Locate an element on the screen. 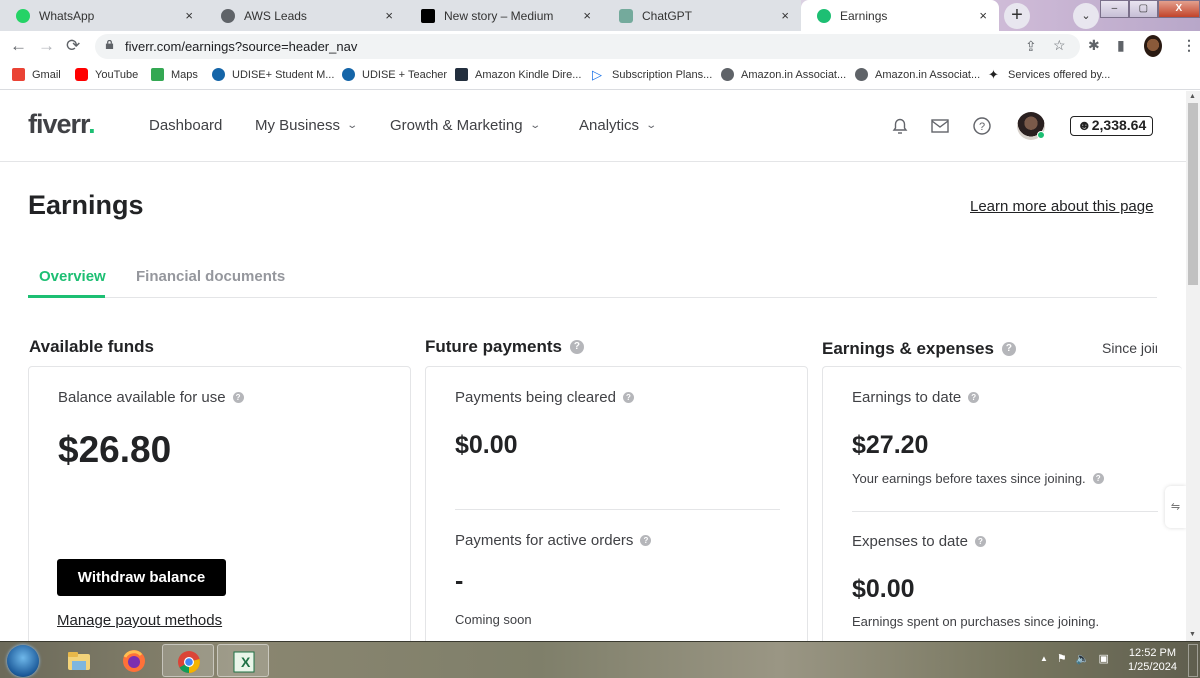 The height and width of the screenshot is (678, 1200). minimize-button: – is located at coordinates (1114, 9).